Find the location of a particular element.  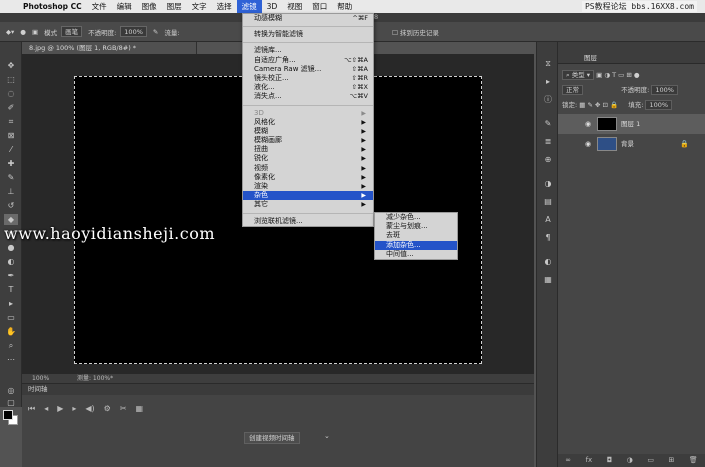

brushes-panel-icon: ✎ is located at coordinates (548, 124).